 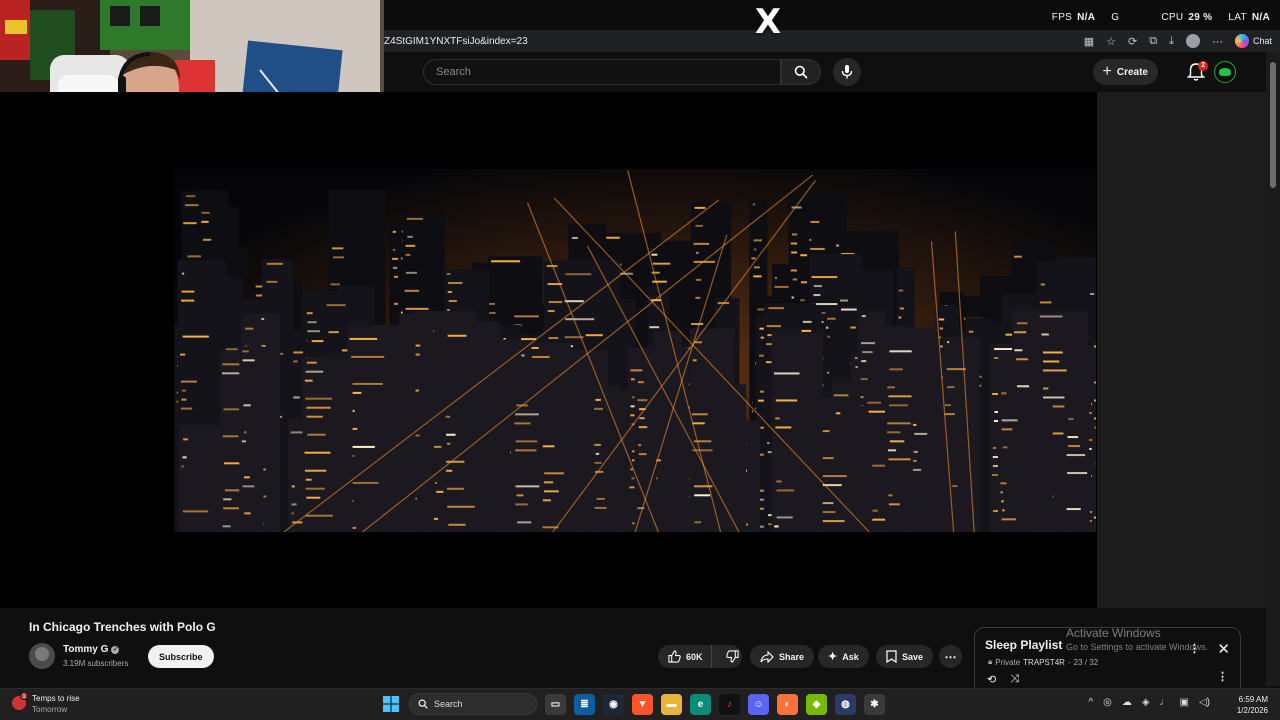 I want to click on close-playlist-icon: ✕, so click(x=1223, y=649).